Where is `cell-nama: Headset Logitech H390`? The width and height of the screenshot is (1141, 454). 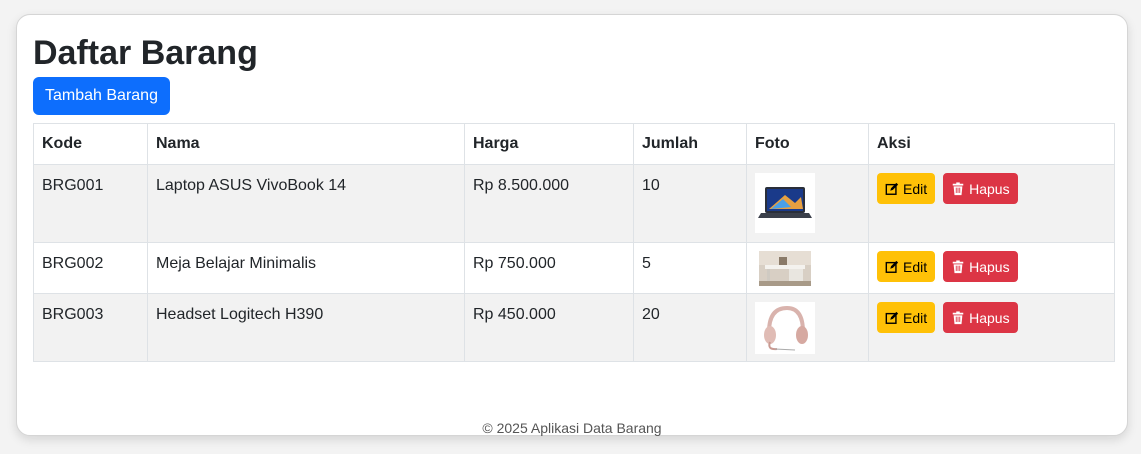 cell-nama: Headset Logitech H390 is located at coordinates (306, 327).